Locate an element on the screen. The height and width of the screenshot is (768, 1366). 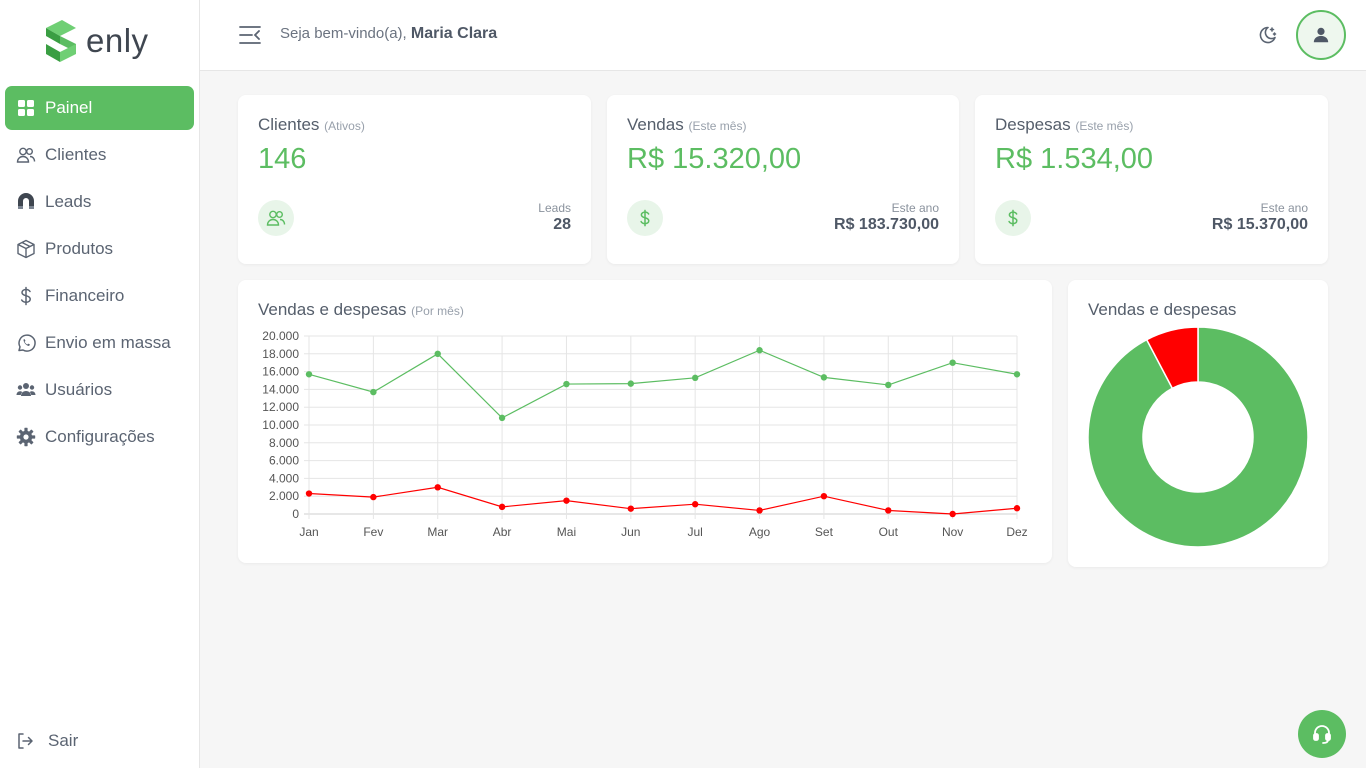
top-bar: Seja bem-vindo(a), Maria Clara is located at coordinates (783, 35).